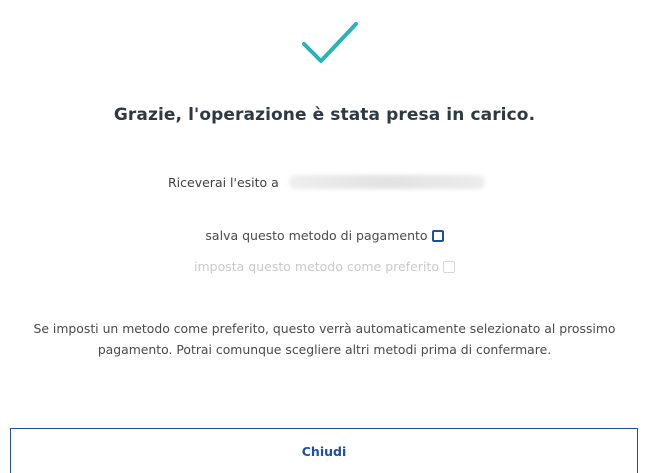  Describe the element at coordinates (386, 182) in the screenshot. I see `recipient-email-redacted` at that location.